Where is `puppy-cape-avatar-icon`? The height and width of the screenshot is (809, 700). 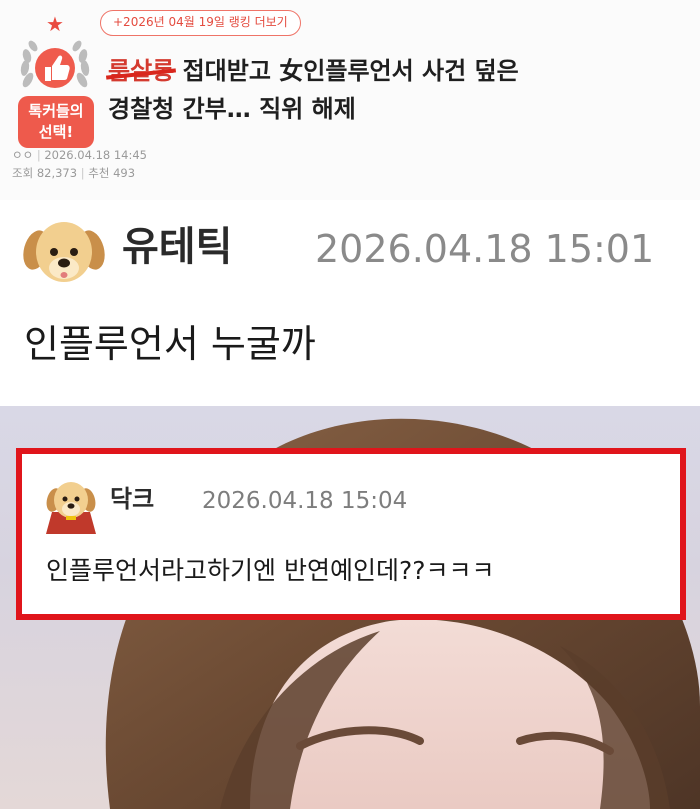
puppy-cape-avatar-icon is located at coordinates (71, 508).